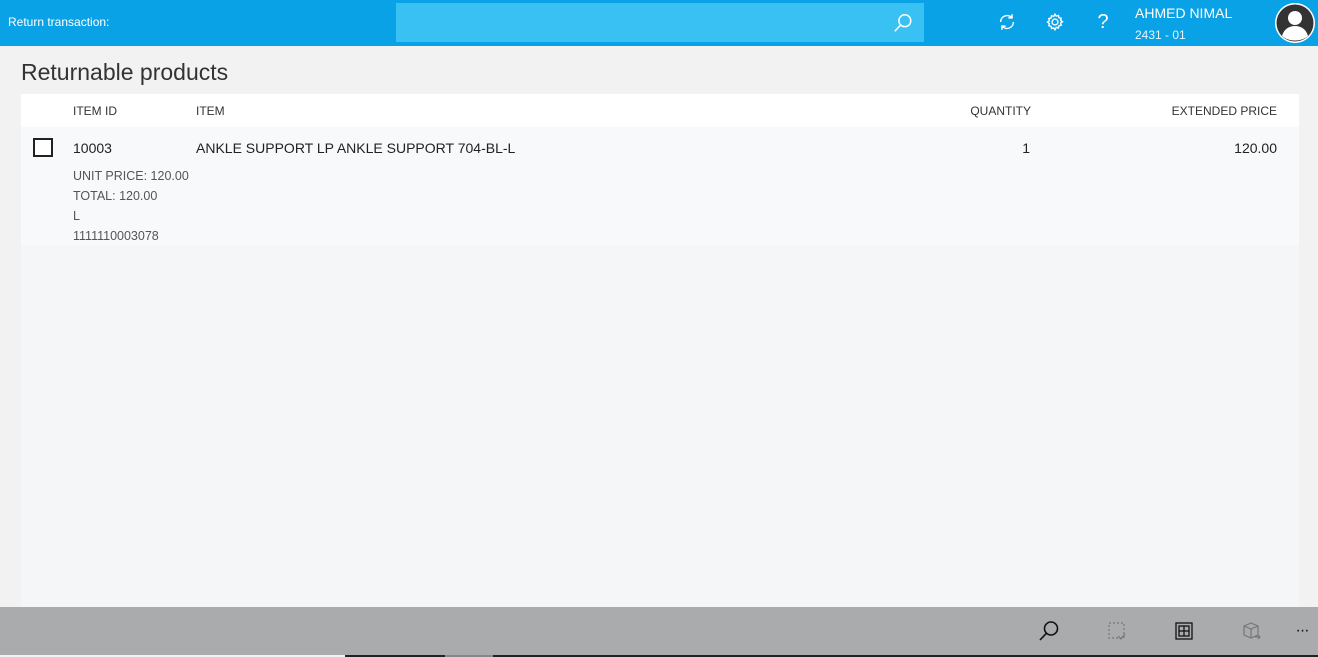 This screenshot has height=657, width=1318. What do you see at coordinates (1255, 148) in the screenshot?
I see `row-extended-price: 120.00` at bounding box center [1255, 148].